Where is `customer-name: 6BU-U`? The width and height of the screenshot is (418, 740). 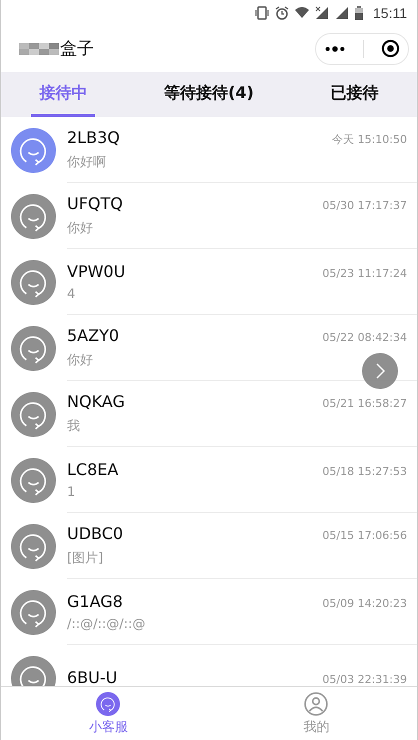
customer-name: 6BU-U is located at coordinates (92, 677).